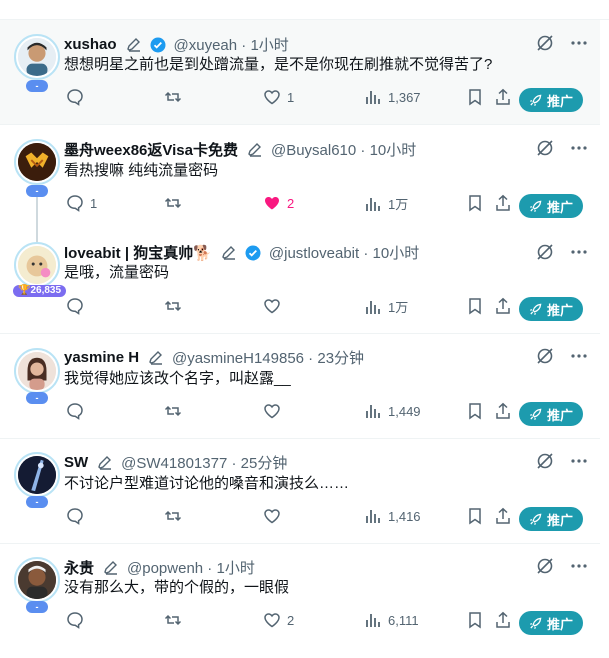 Image resolution: width=609 pixels, height=658 pixels. What do you see at coordinates (151, 149) in the screenshot?
I see `display-name: 墨舟weex86返Visa卡免费` at bounding box center [151, 149].